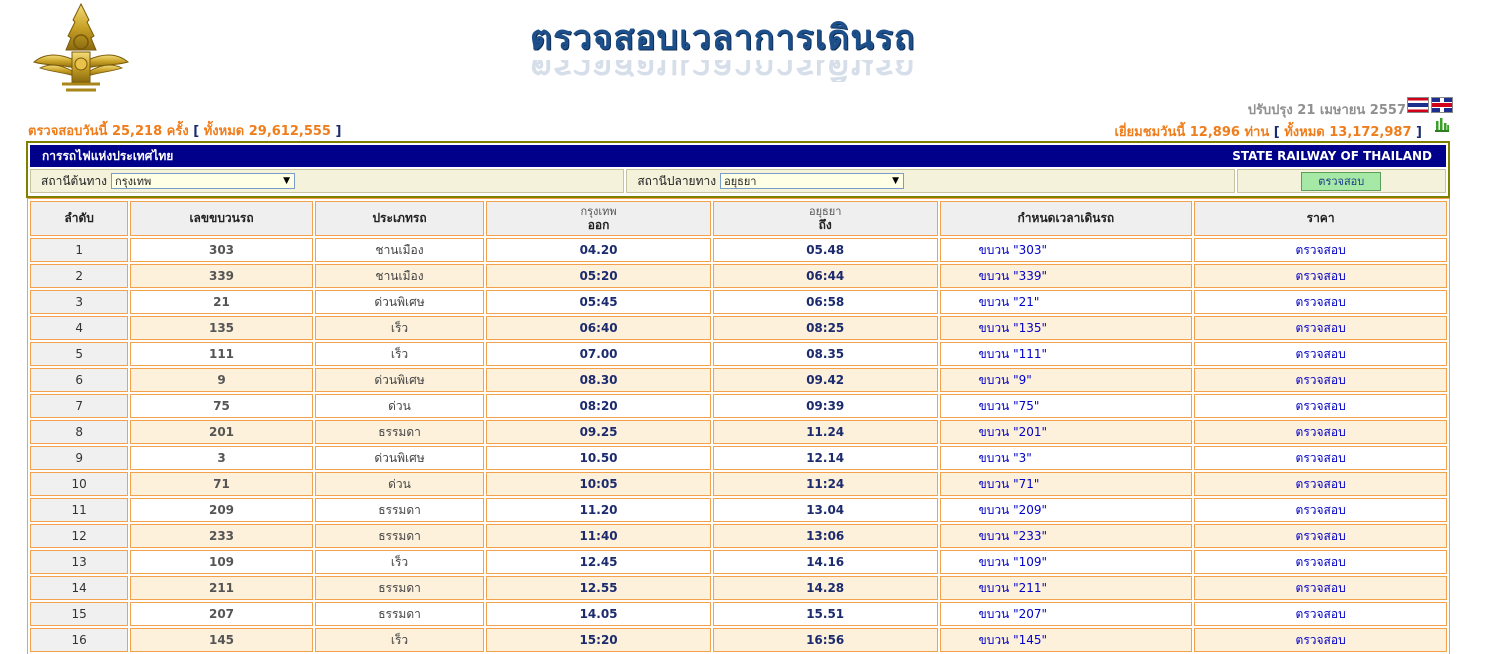 Image resolution: width=1486 pixels, height=654 pixels. Describe the element at coordinates (825, 276) in the screenshot. I see `row-arrive-time: 06:44` at that location.